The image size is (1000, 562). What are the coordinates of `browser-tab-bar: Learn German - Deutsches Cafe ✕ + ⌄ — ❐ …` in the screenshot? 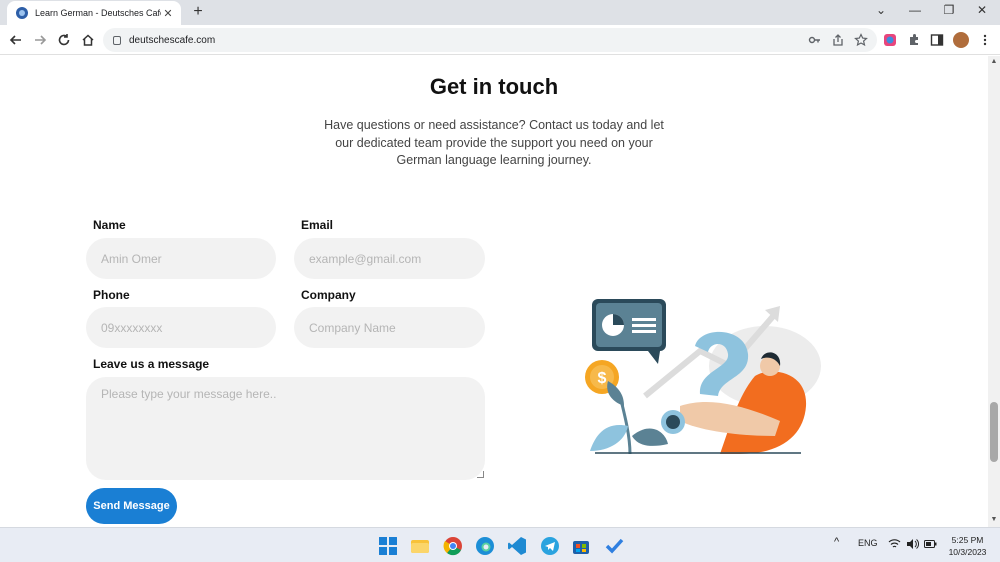 It's located at (500, 12).